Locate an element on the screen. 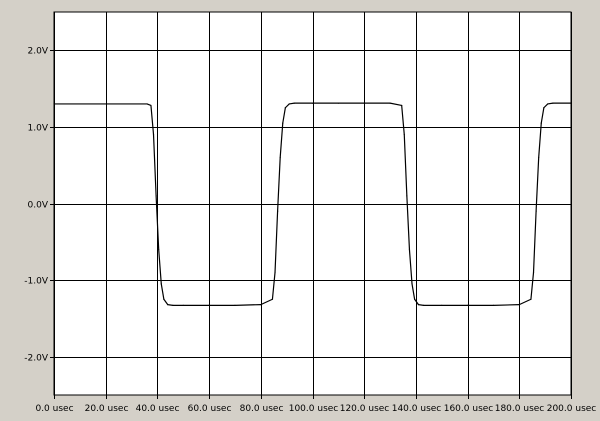  y-tick-label: 2.0V is located at coordinates (38, 52).